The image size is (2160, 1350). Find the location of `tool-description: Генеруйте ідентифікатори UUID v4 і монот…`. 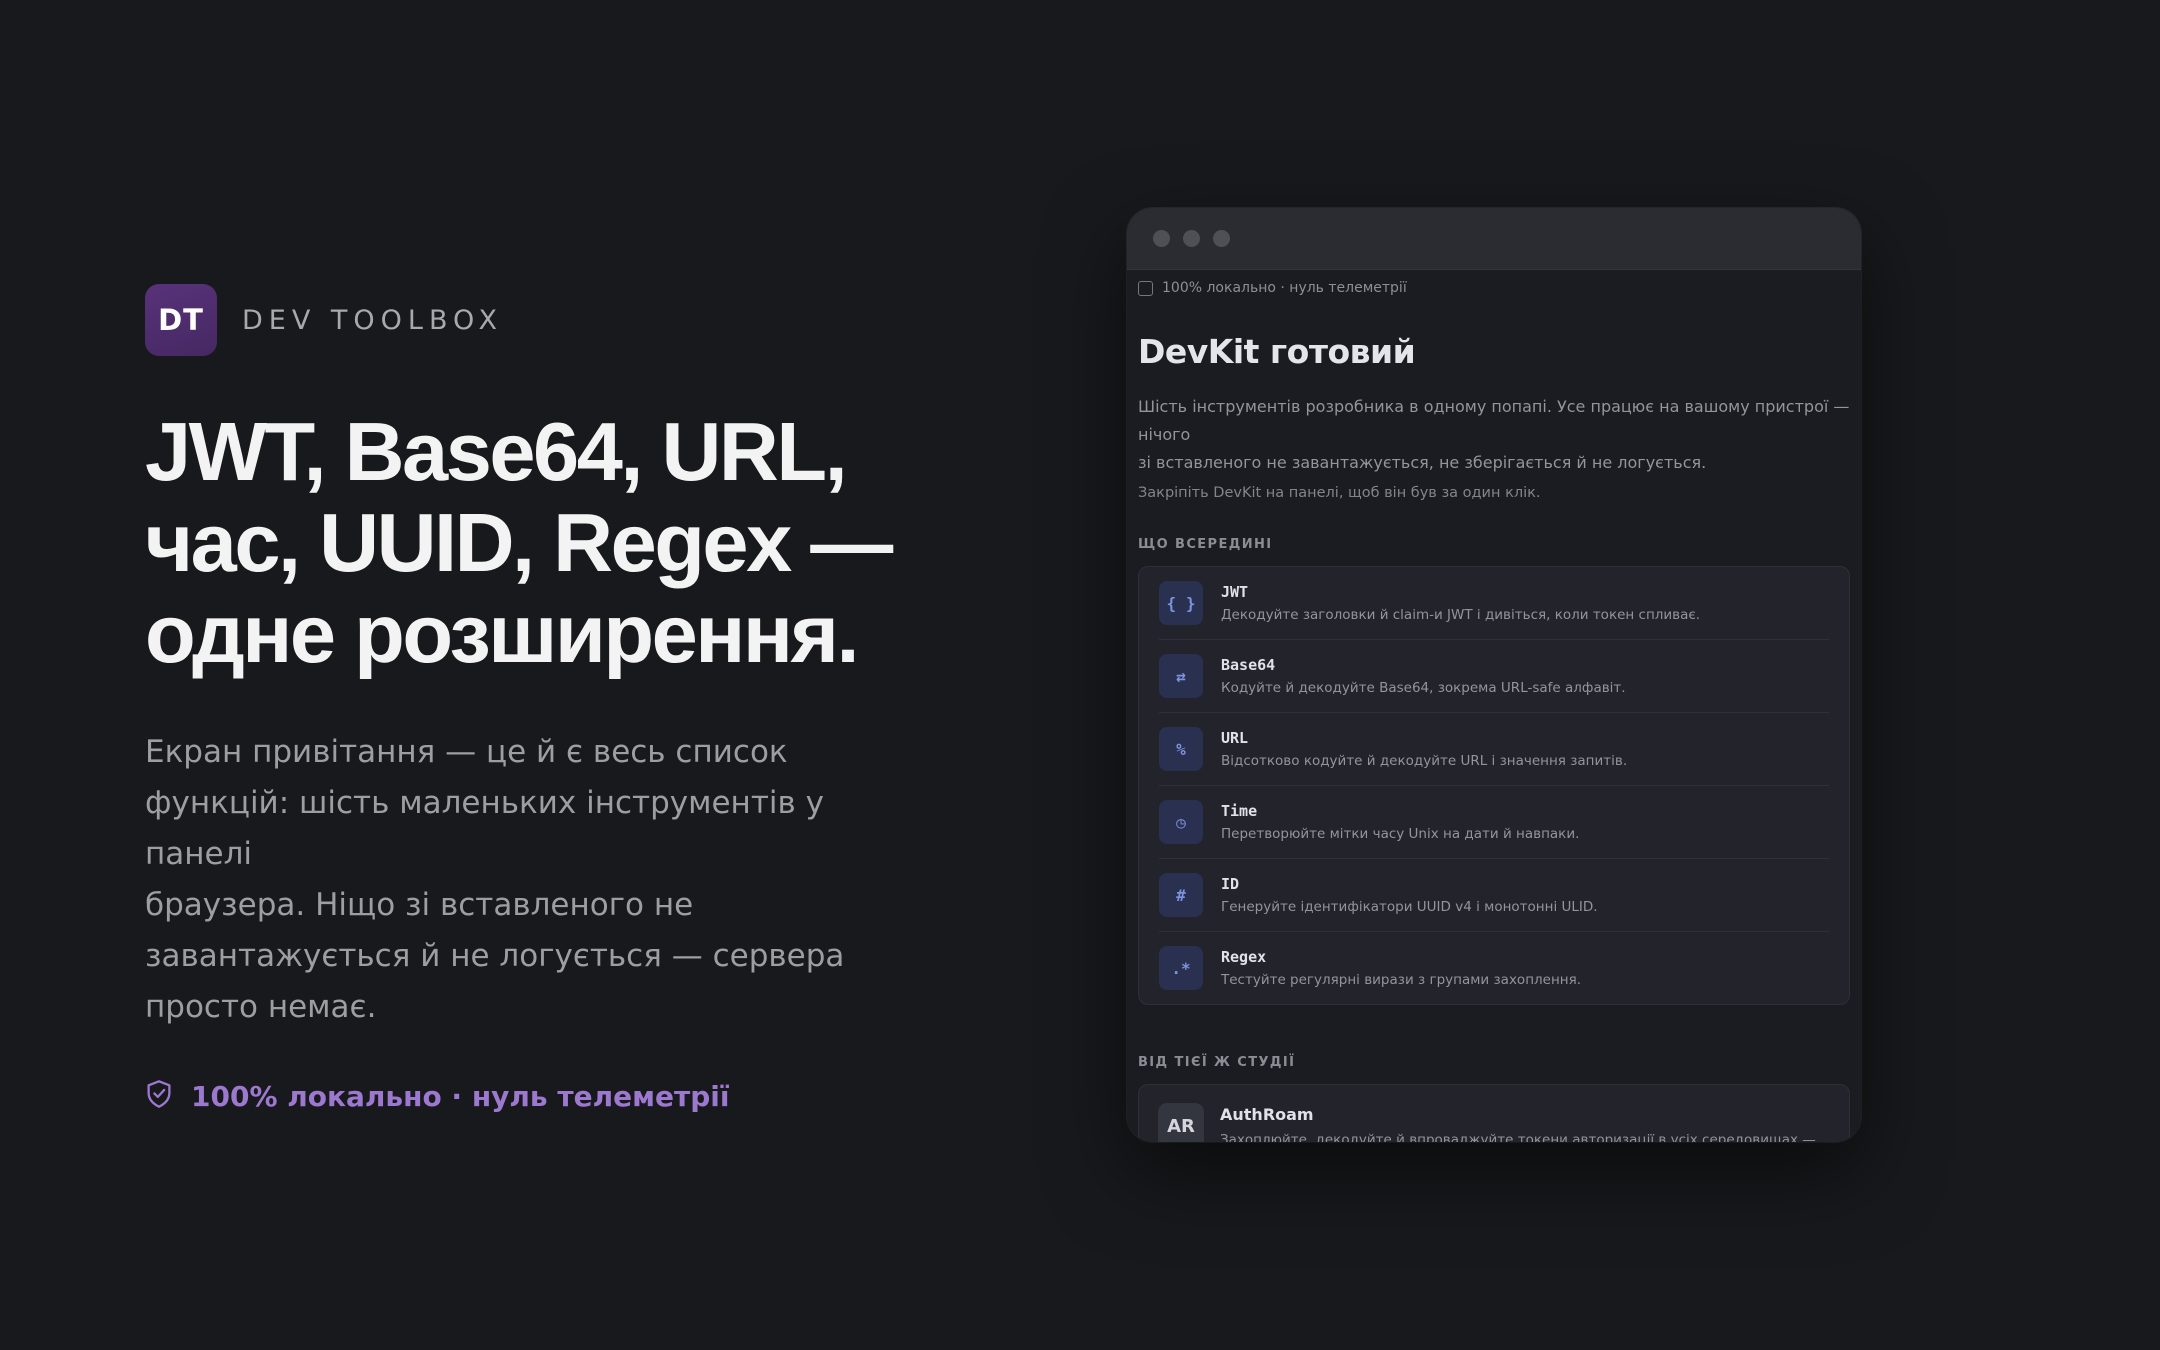

tool-description: Генеруйте ідентифікатори UUID v4 і монот… is located at coordinates (1409, 907).